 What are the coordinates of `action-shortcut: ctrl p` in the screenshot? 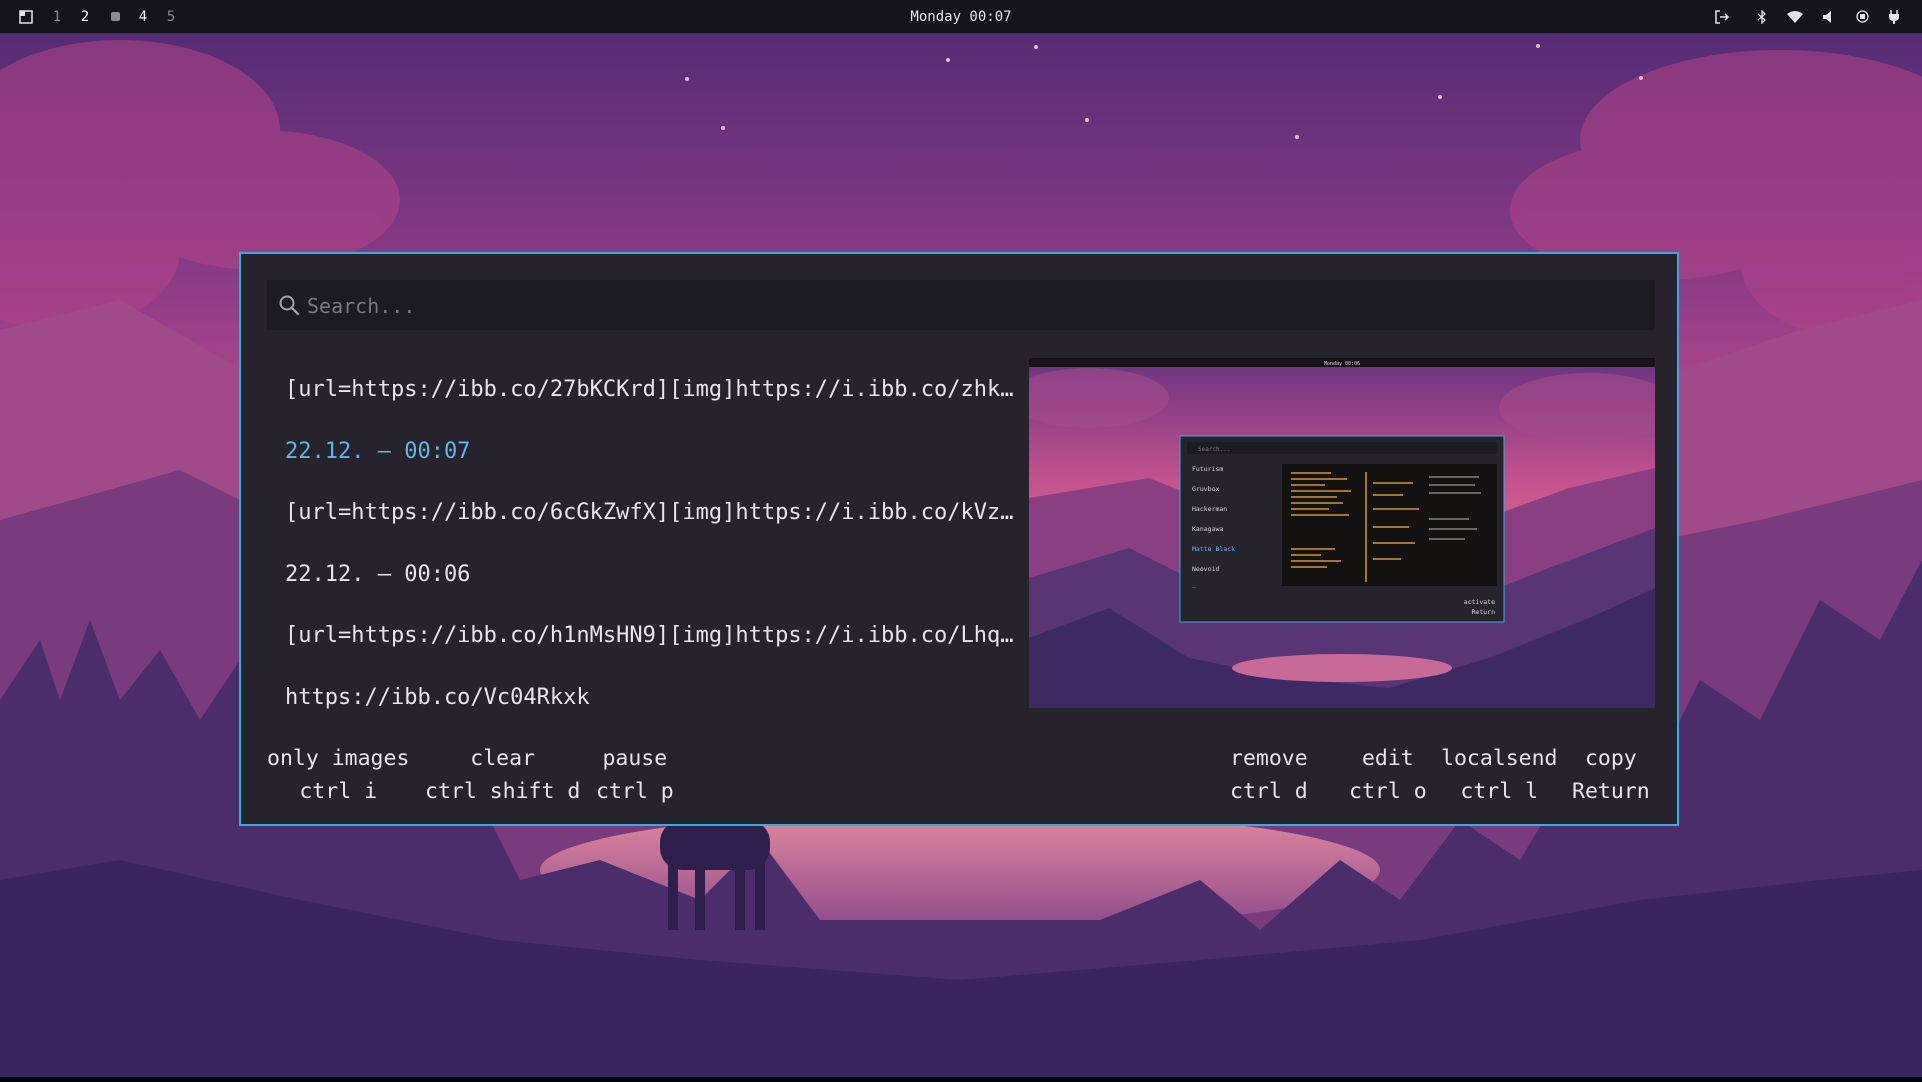 It's located at (635, 791).